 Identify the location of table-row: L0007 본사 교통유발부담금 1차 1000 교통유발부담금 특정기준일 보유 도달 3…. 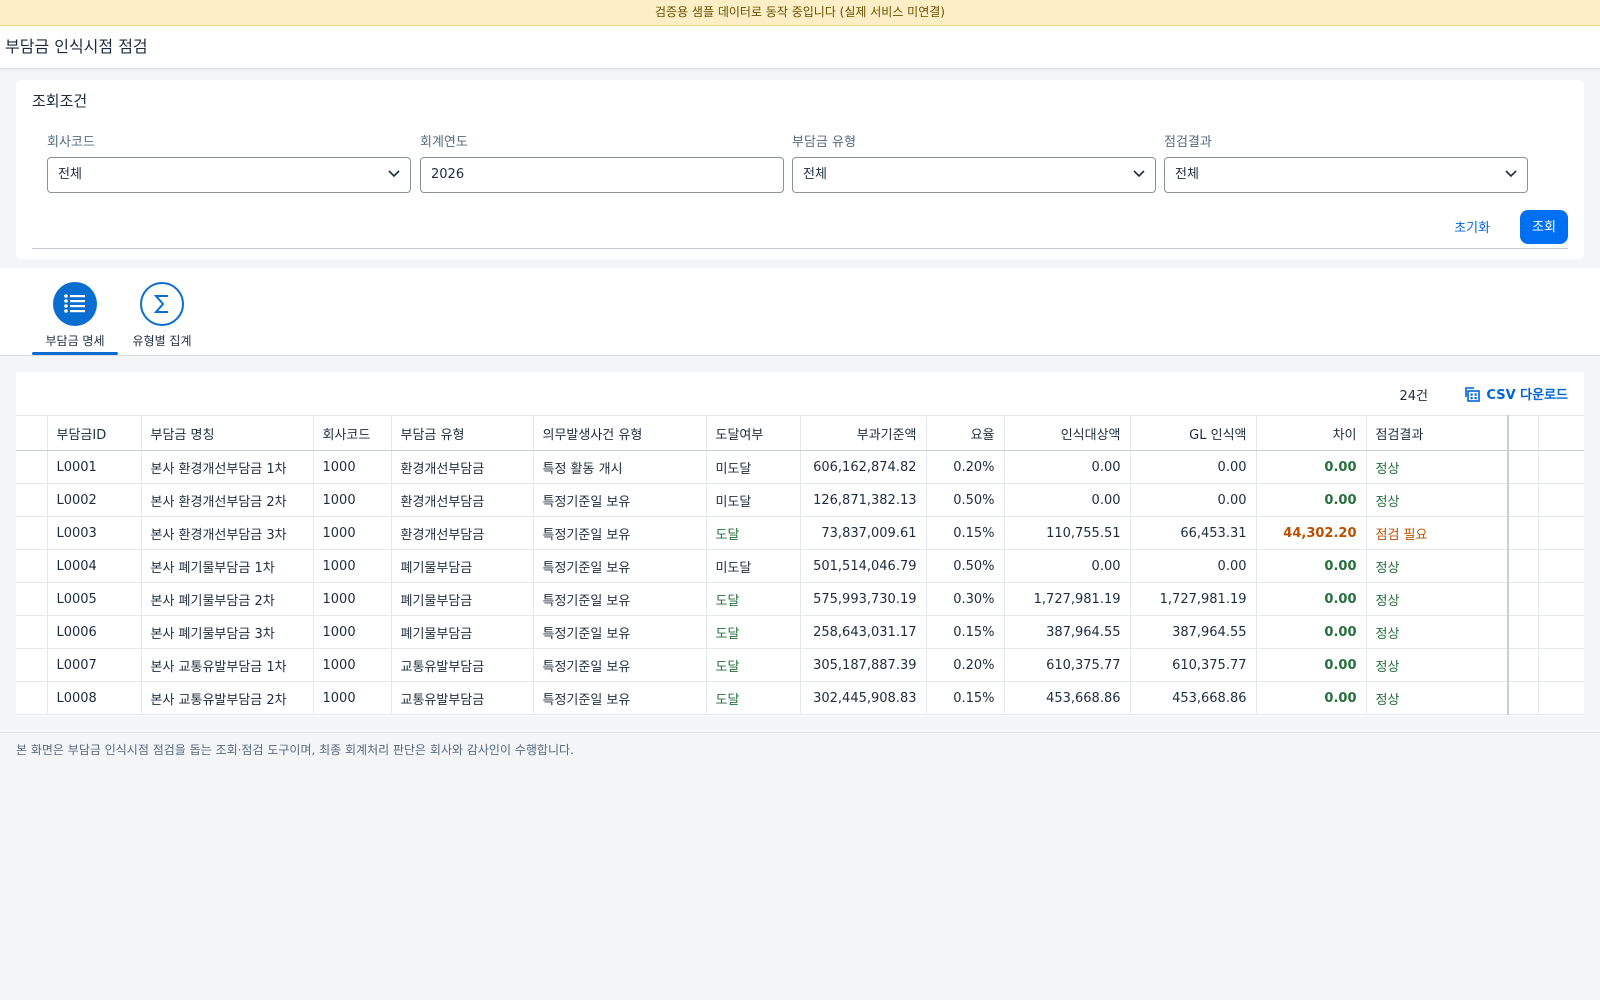
(800, 665).